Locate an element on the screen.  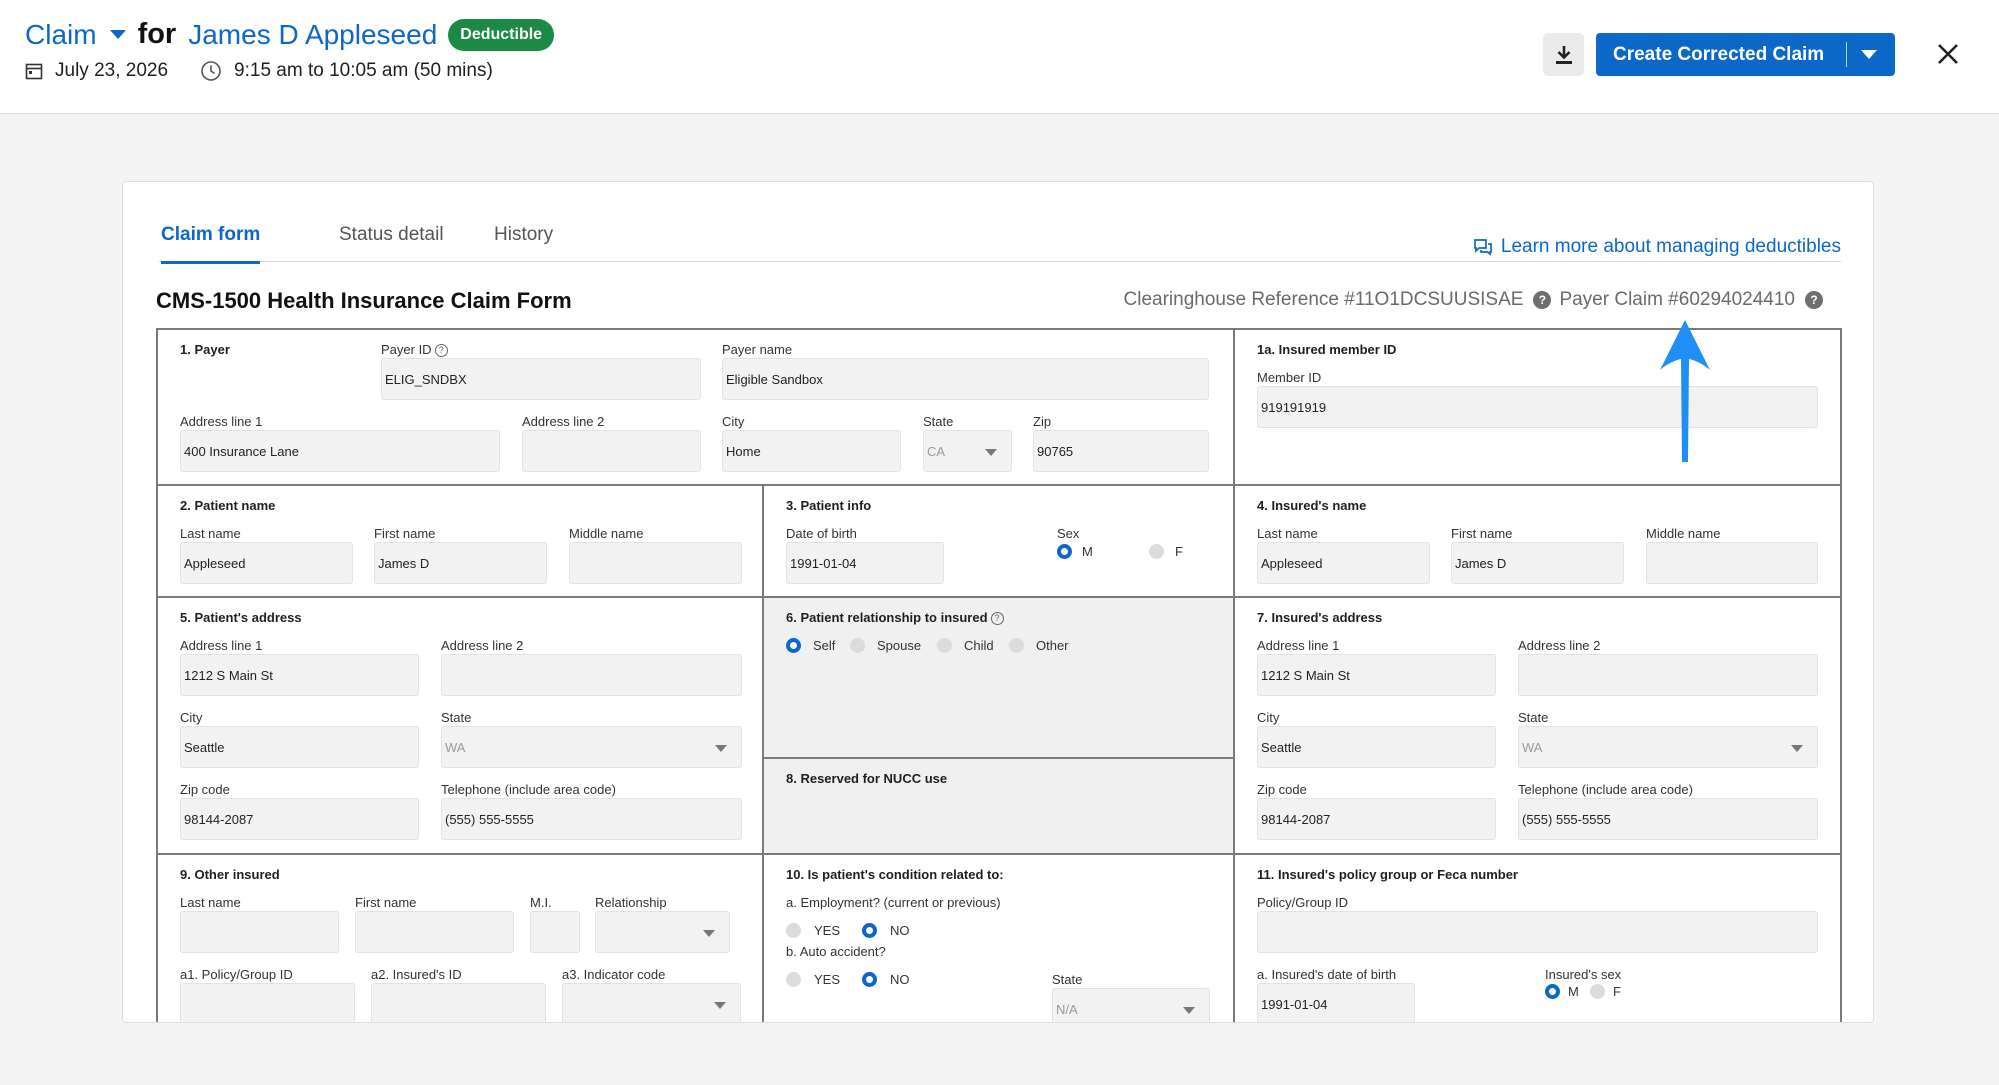
radio-label: Spouse is located at coordinates (899, 645).